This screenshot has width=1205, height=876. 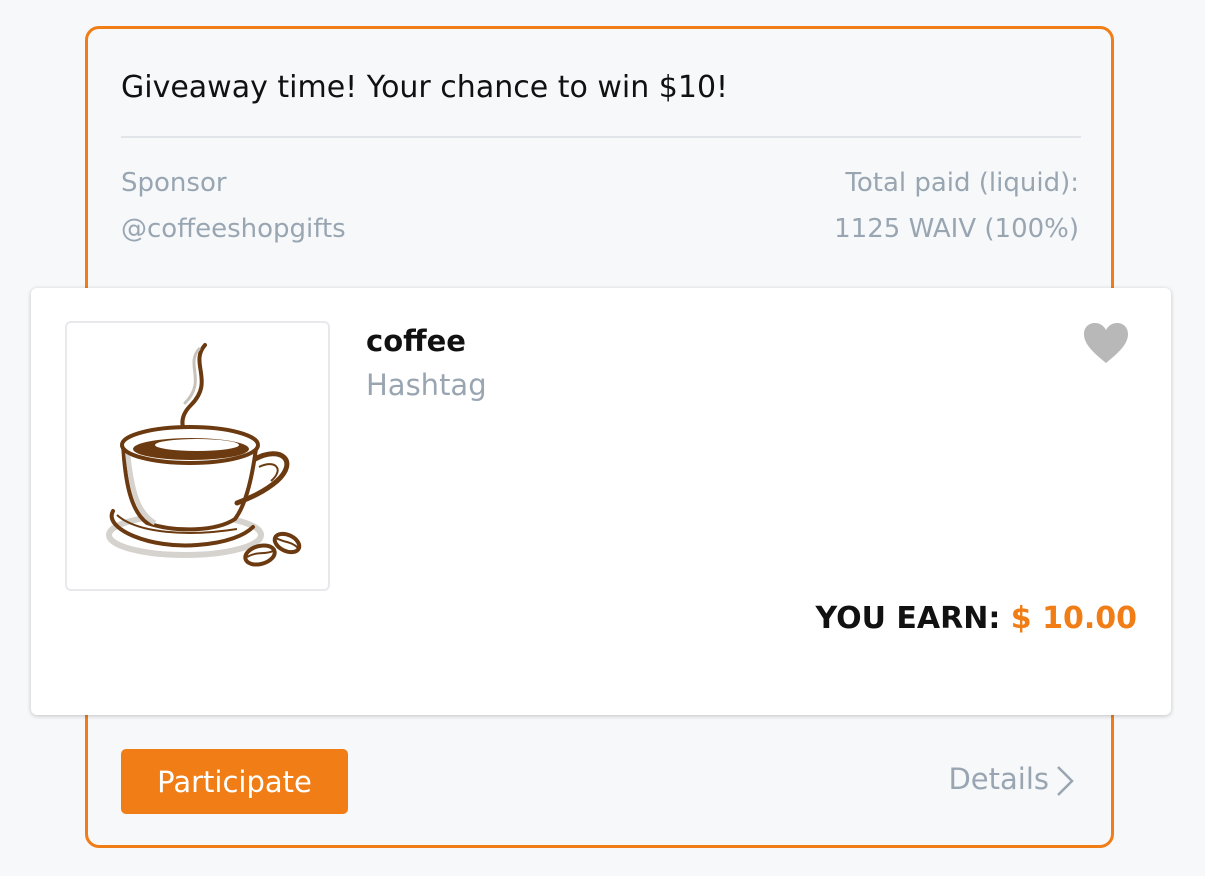 I want to click on object-name: coffee, so click(x=416, y=341).